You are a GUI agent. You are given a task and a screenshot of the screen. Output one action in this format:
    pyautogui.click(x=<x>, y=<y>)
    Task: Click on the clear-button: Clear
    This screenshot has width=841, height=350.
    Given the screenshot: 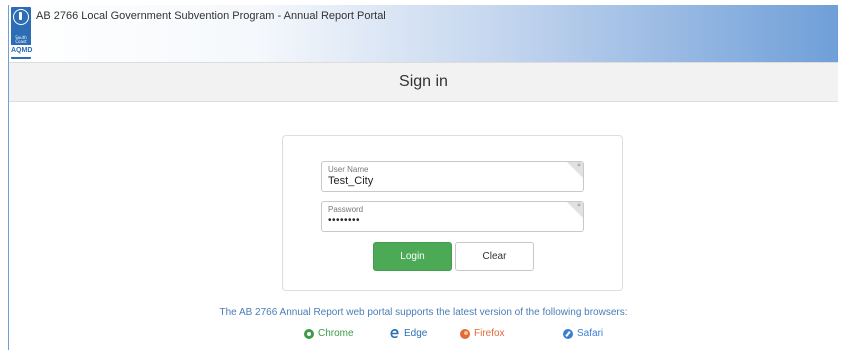 What is the action you would take?
    pyautogui.click(x=494, y=256)
    